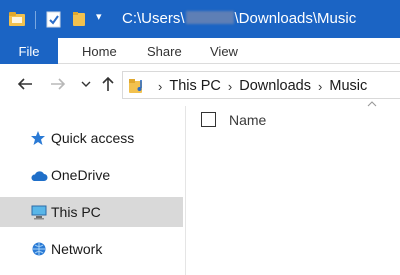 Image resolution: width=400 pixels, height=275 pixels. I want to click on sidebar-item-label: Quick access, so click(93, 138).